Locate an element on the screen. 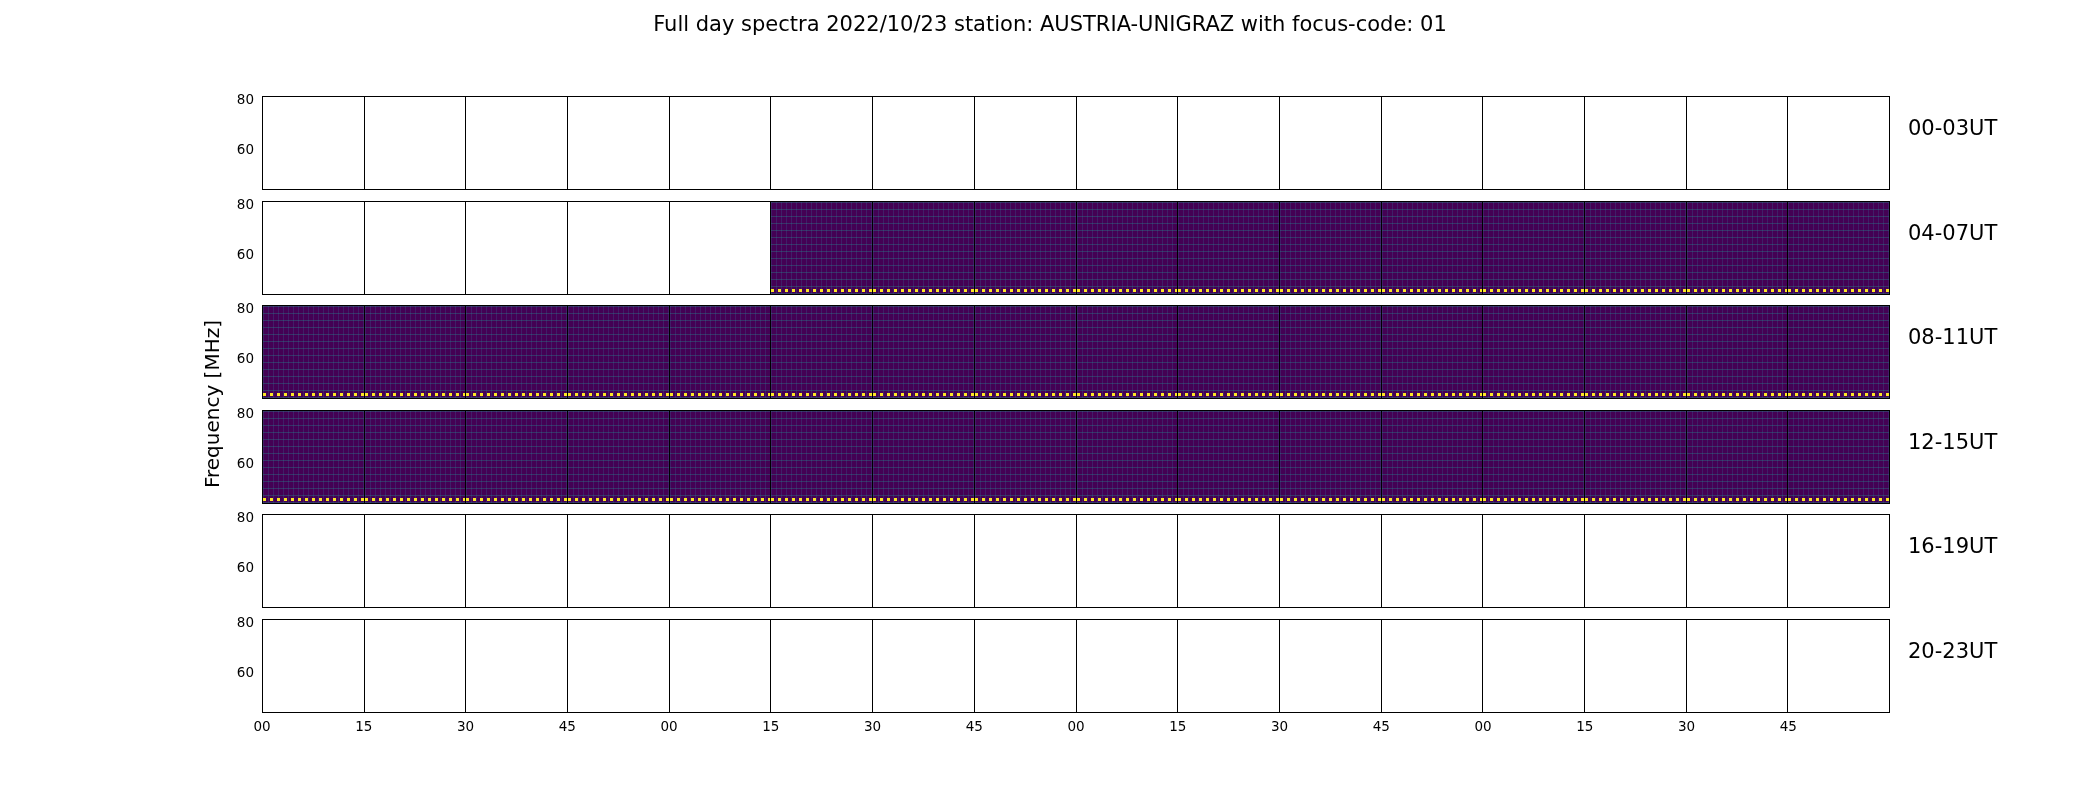  row-label: 08-11UT is located at coordinates (1953, 337).